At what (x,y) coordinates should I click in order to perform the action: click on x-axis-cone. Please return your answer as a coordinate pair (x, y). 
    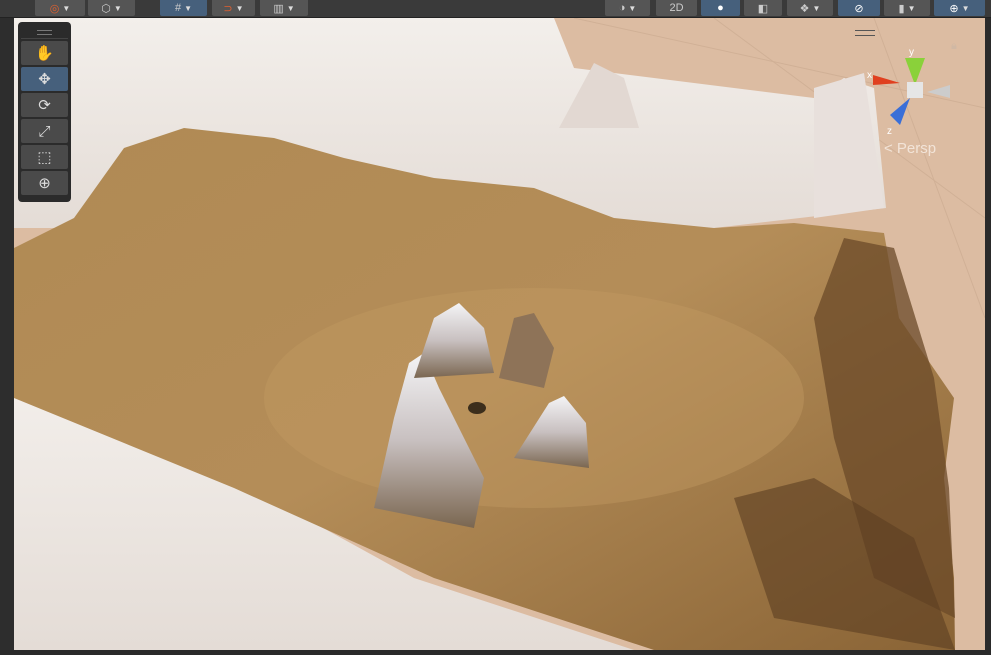
    Looking at the image, I should click on (886, 80).